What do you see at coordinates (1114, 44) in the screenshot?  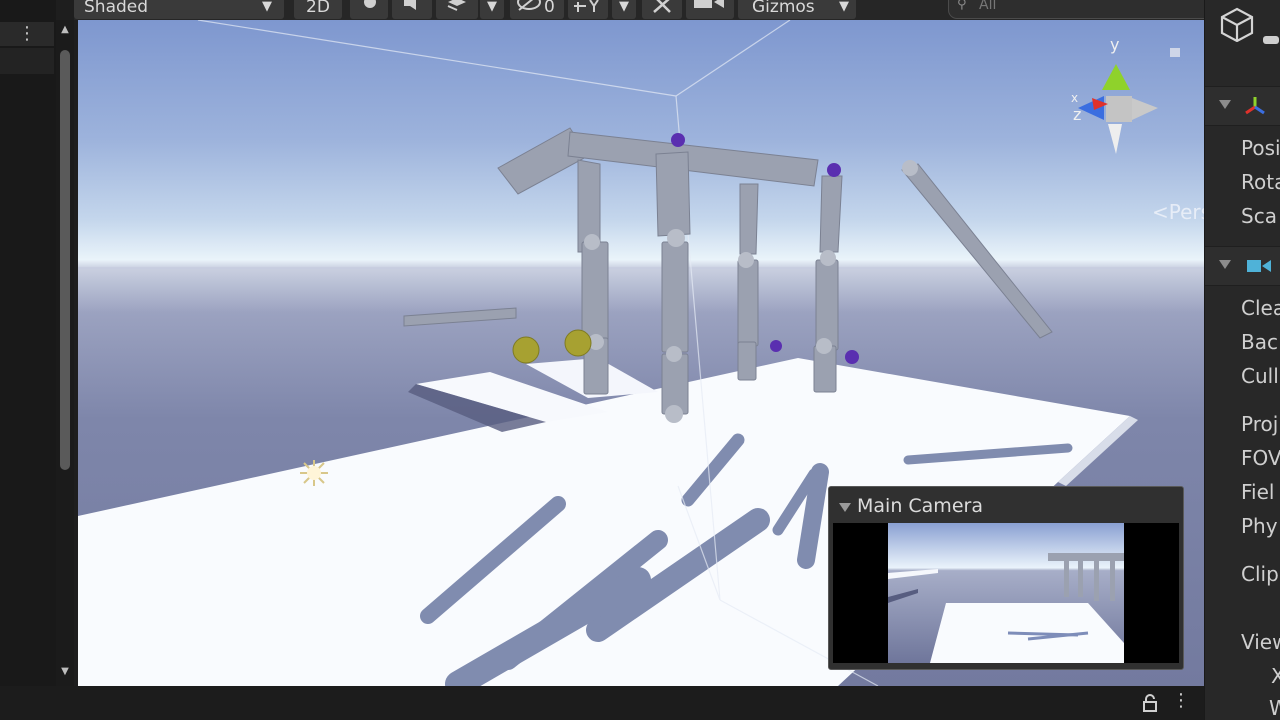 I see `axis-y-label: y` at bounding box center [1114, 44].